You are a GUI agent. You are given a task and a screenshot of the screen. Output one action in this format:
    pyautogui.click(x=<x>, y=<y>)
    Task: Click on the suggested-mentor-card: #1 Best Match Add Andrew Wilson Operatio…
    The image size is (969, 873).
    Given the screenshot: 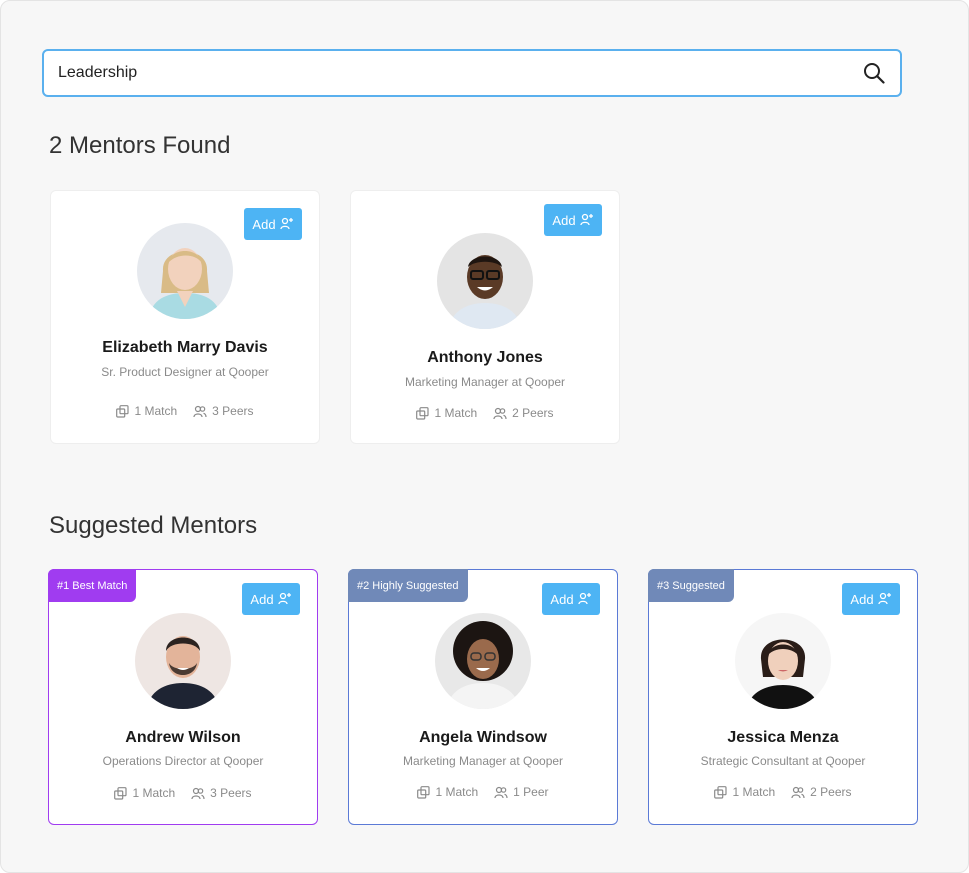 What is the action you would take?
    pyautogui.click(x=183, y=697)
    